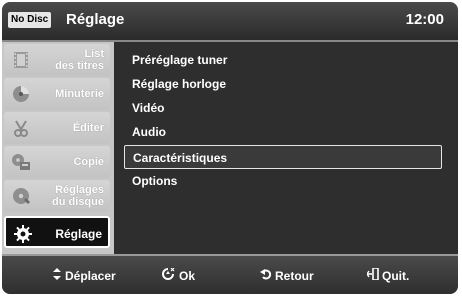 Image resolution: width=462 pixels, height=298 pixels. Describe the element at coordinates (79, 190) in the screenshot. I see `sidebar-item-label: Réglages` at that location.